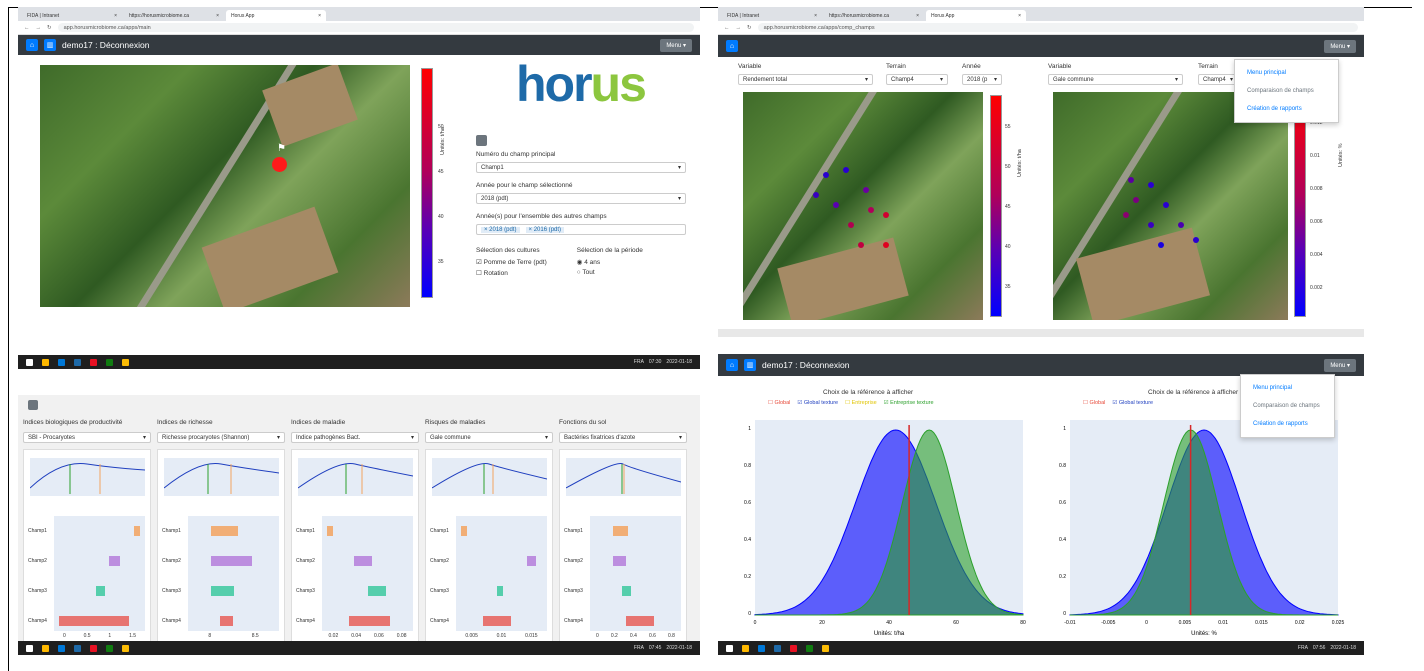 The image size is (1424, 671). What do you see at coordinates (221, 437) in the screenshot?
I see `column-select: Richesse procaryotes (Shannon) ▾` at bounding box center [221, 437].